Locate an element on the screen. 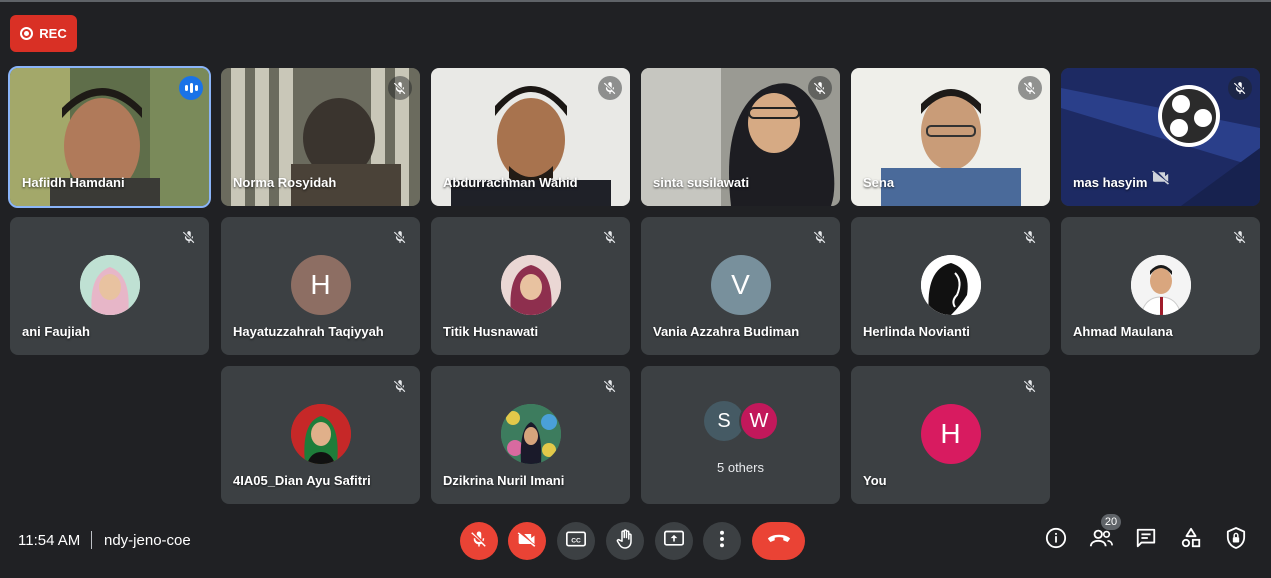 The image size is (1271, 578). present-icon is located at coordinates (674, 541).